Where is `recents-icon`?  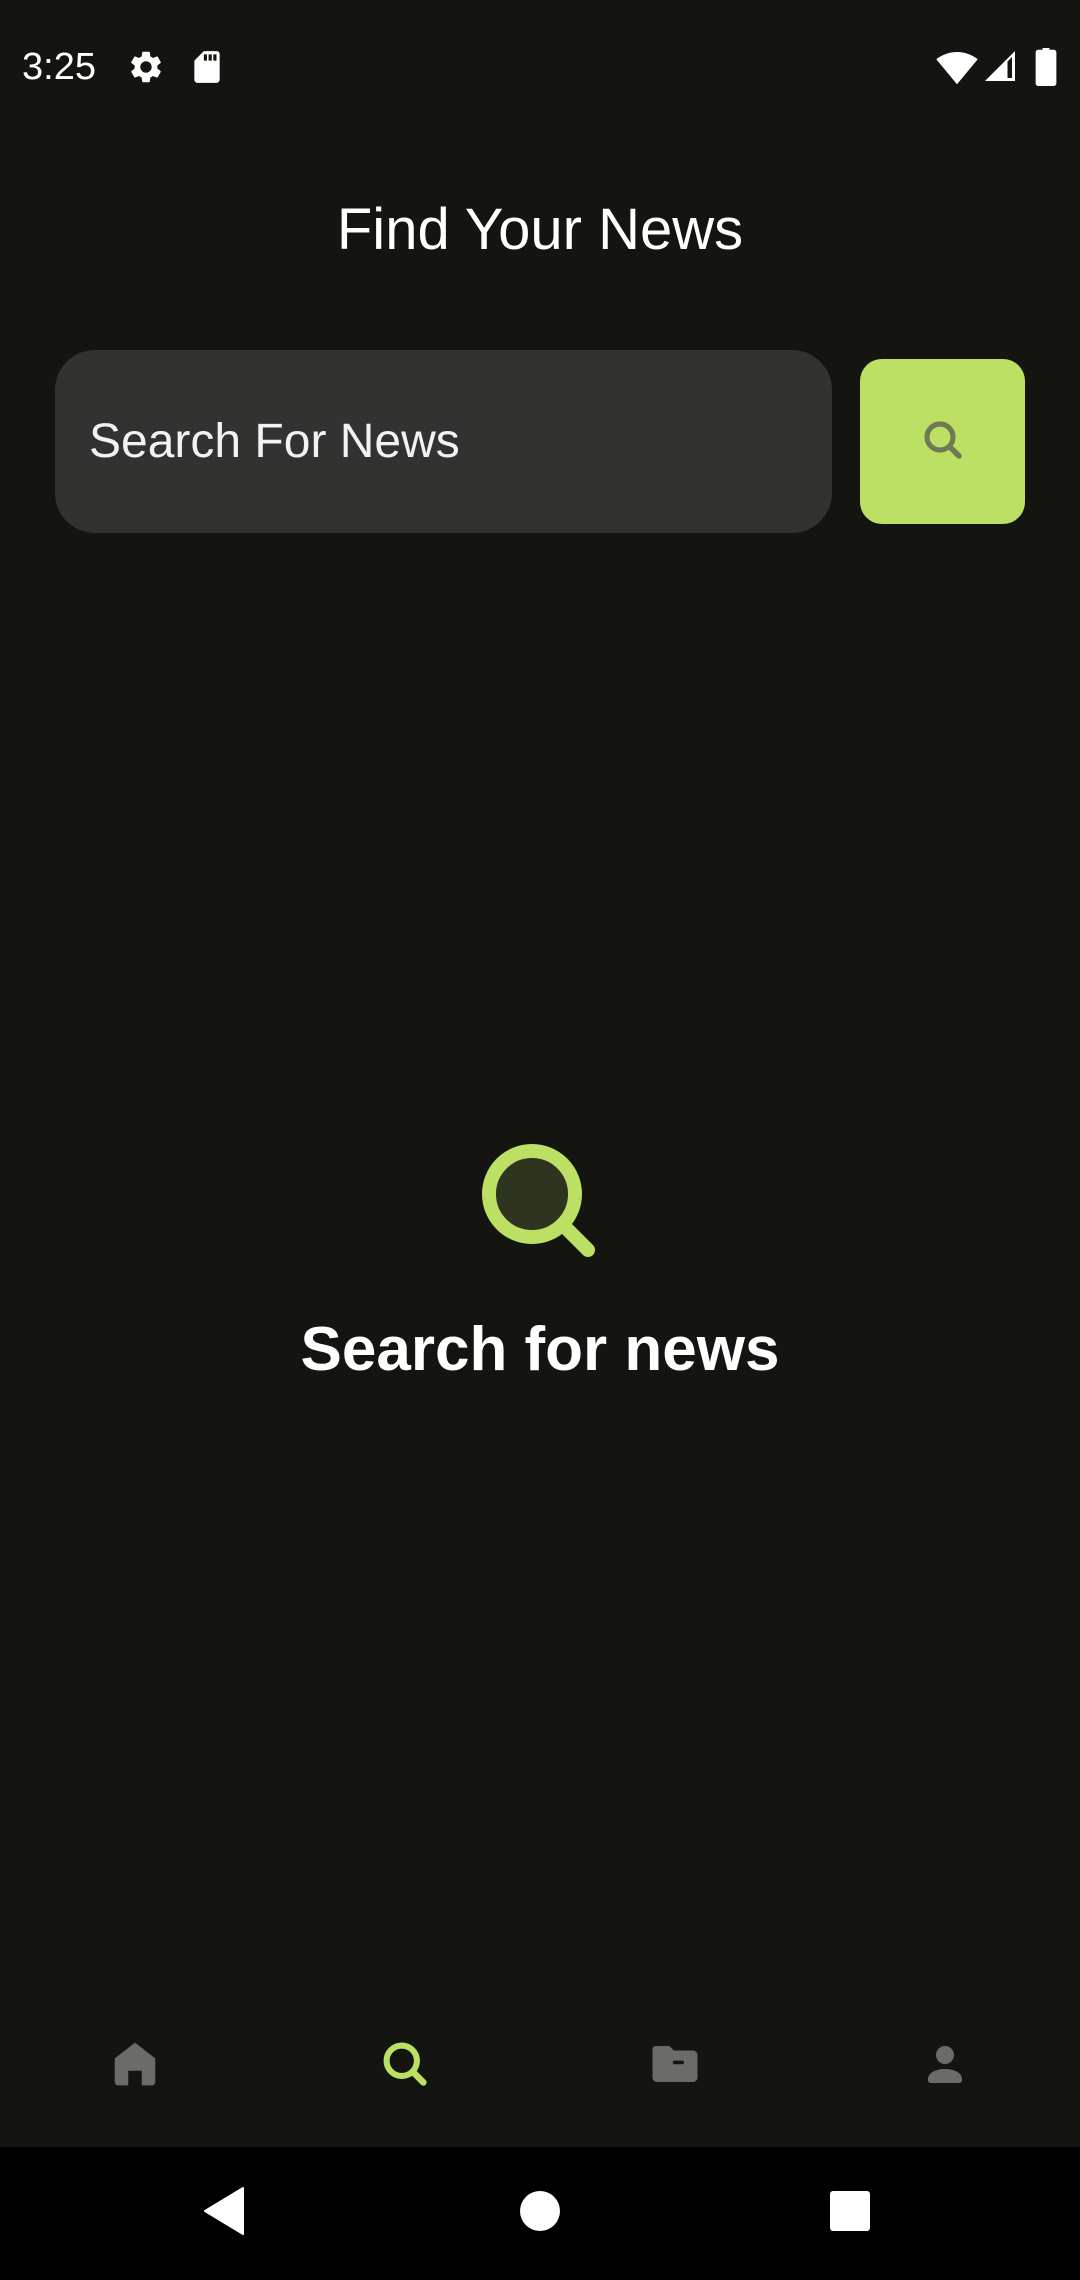
recents-icon is located at coordinates (850, 2213).